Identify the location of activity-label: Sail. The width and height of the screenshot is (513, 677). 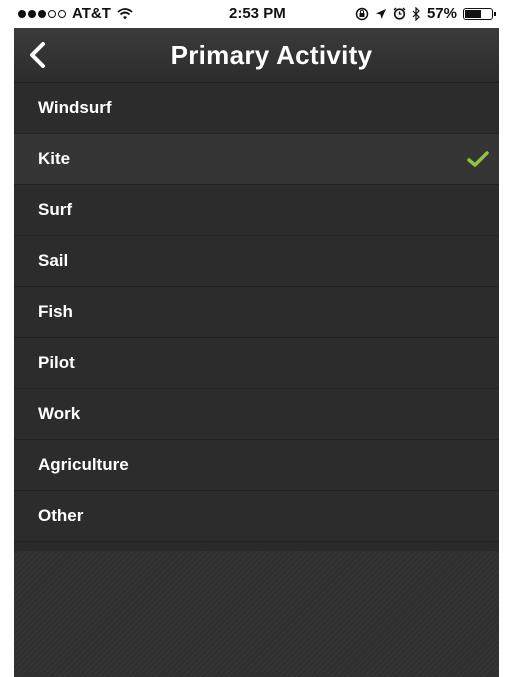
(53, 260).